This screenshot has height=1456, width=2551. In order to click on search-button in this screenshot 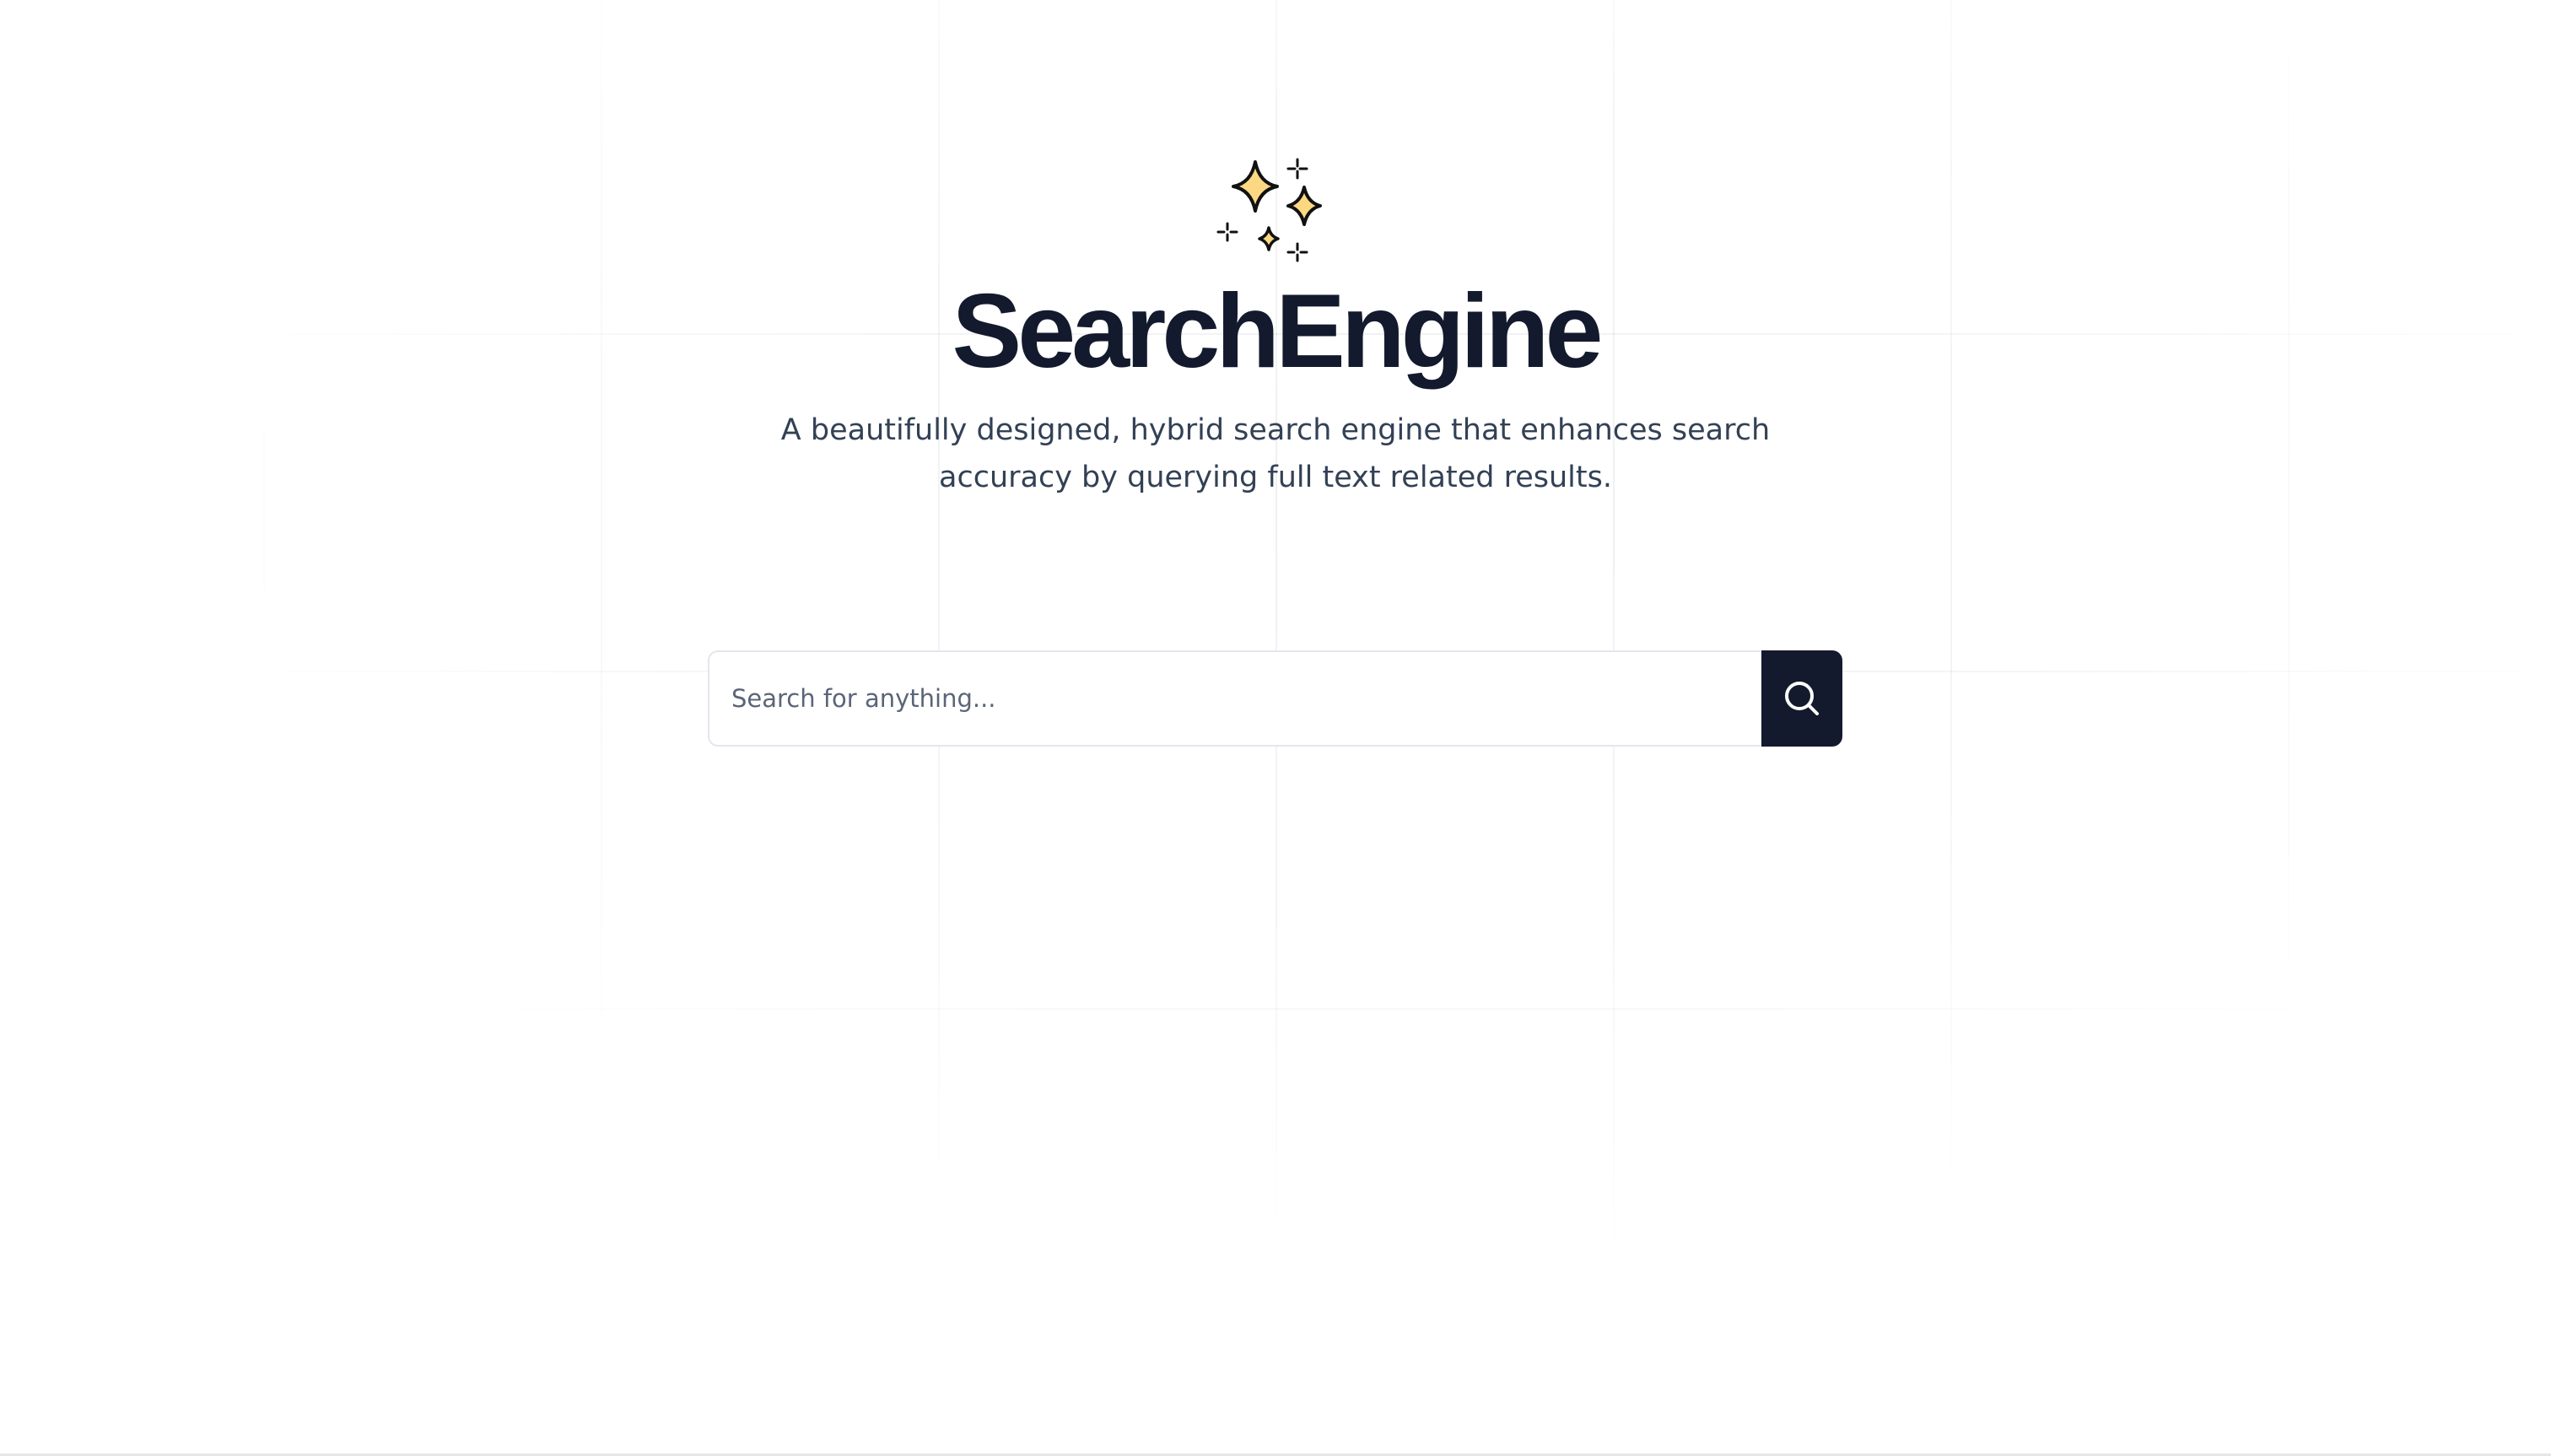, I will do `click(1801, 698)`.